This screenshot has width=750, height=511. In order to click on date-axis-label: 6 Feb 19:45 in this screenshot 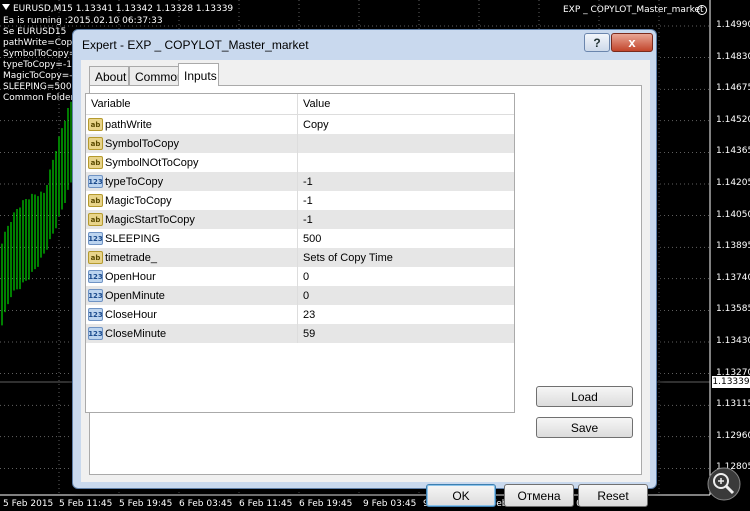, I will do `click(326, 504)`.